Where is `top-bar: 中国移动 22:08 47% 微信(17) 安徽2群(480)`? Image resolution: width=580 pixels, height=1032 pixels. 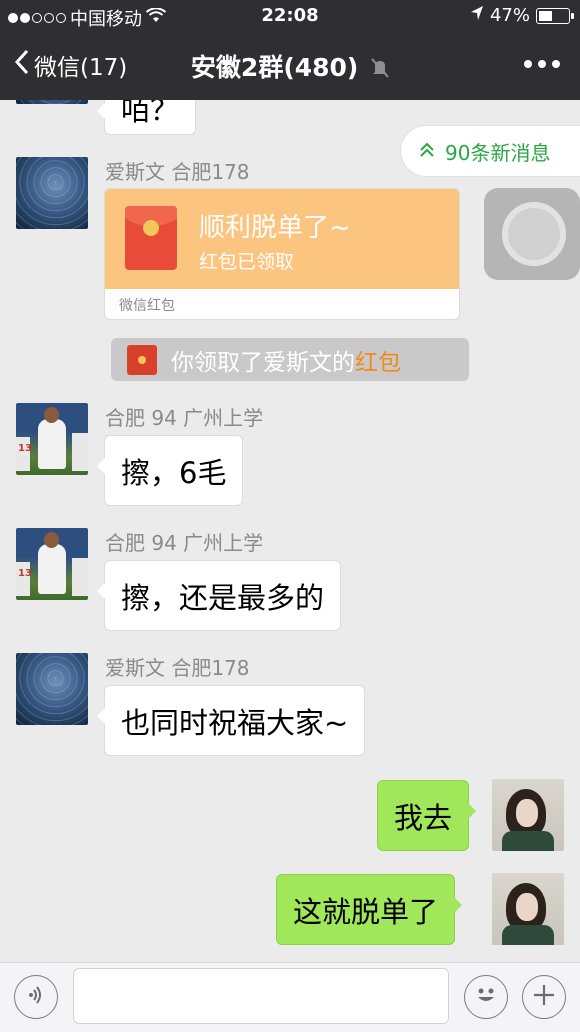
top-bar: 中国移动 22:08 47% 微信(17) 安徽2群(480) is located at coordinates (290, 50).